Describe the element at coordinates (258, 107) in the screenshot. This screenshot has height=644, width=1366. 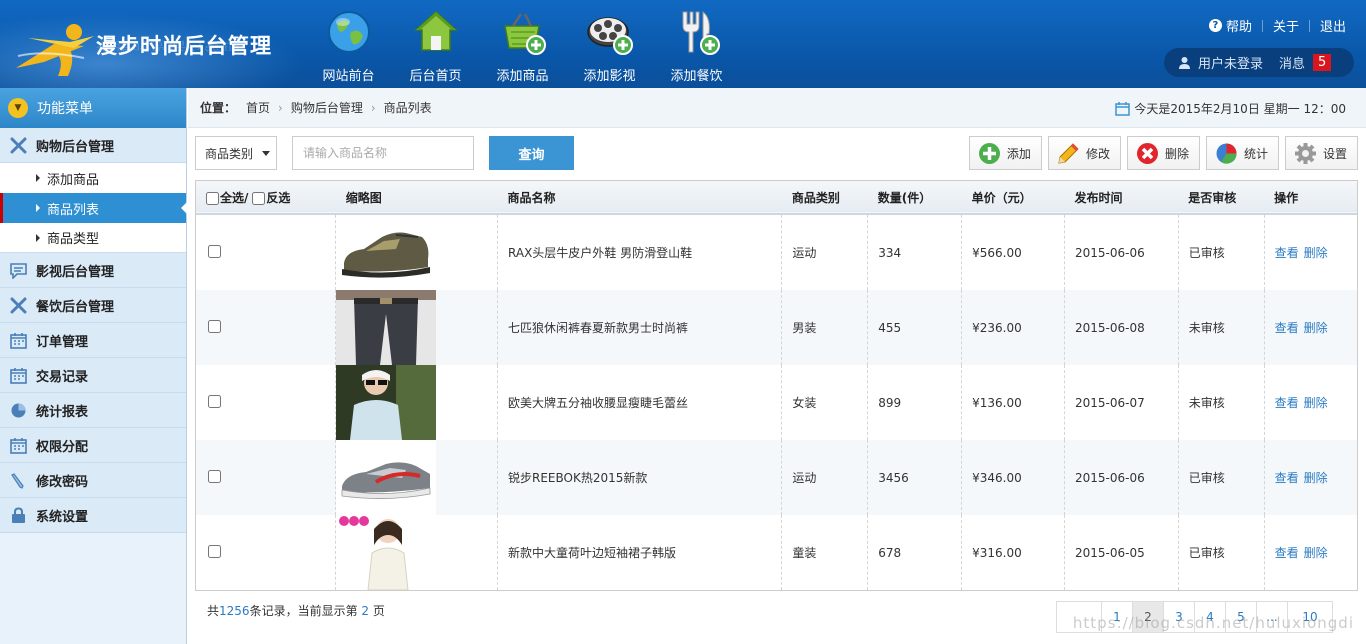
I see `breadcrumb-item-home: 首页` at that location.